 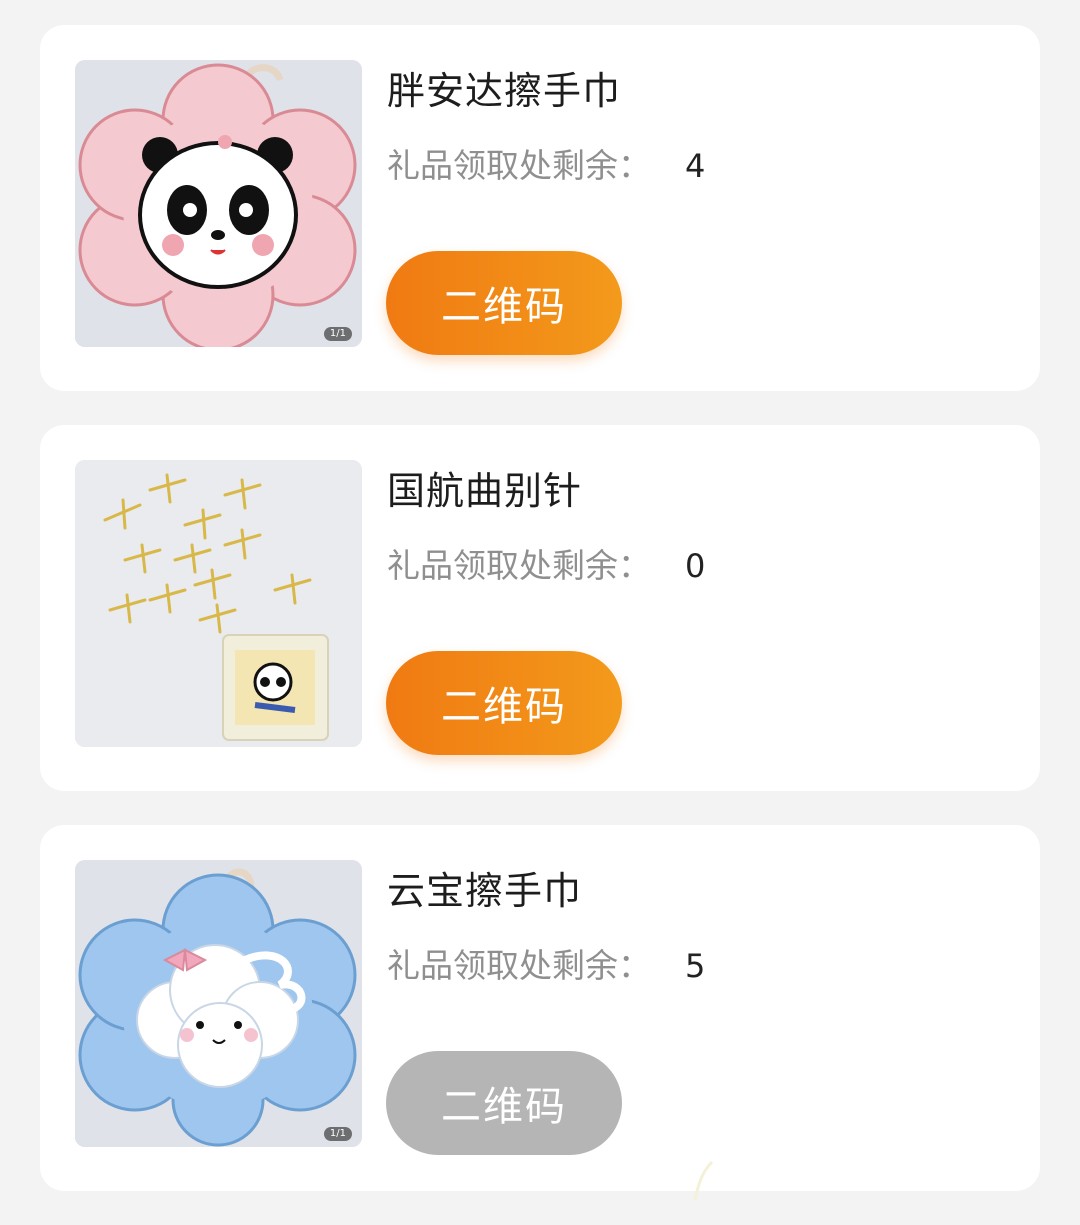 I want to click on gift-name: 胖安达擦手巾, so click(x=504, y=91).